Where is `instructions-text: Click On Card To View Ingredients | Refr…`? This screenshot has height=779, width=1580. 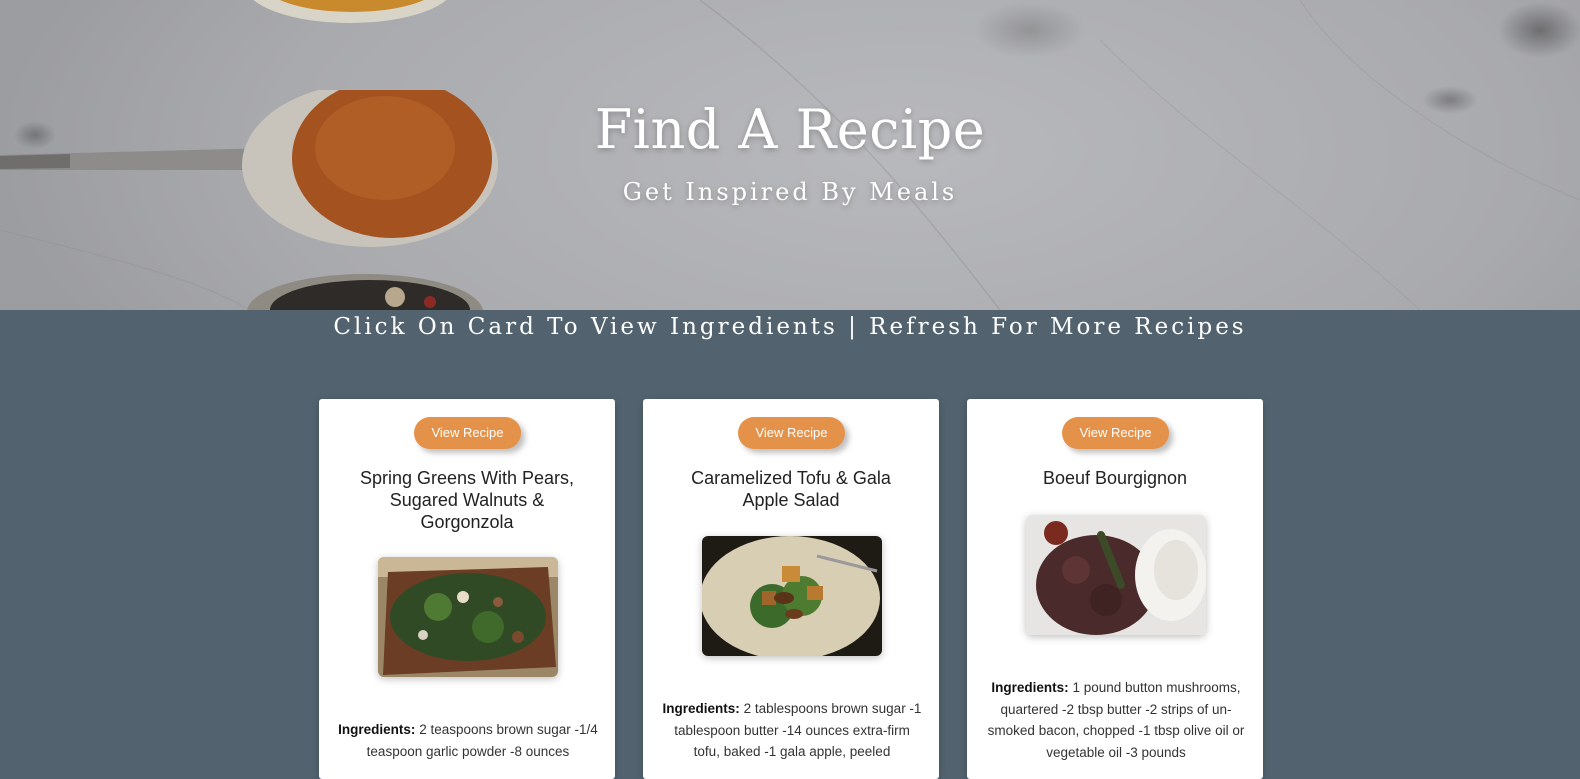
instructions-text: Click On Card To View Ingredients | Refr… is located at coordinates (790, 327).